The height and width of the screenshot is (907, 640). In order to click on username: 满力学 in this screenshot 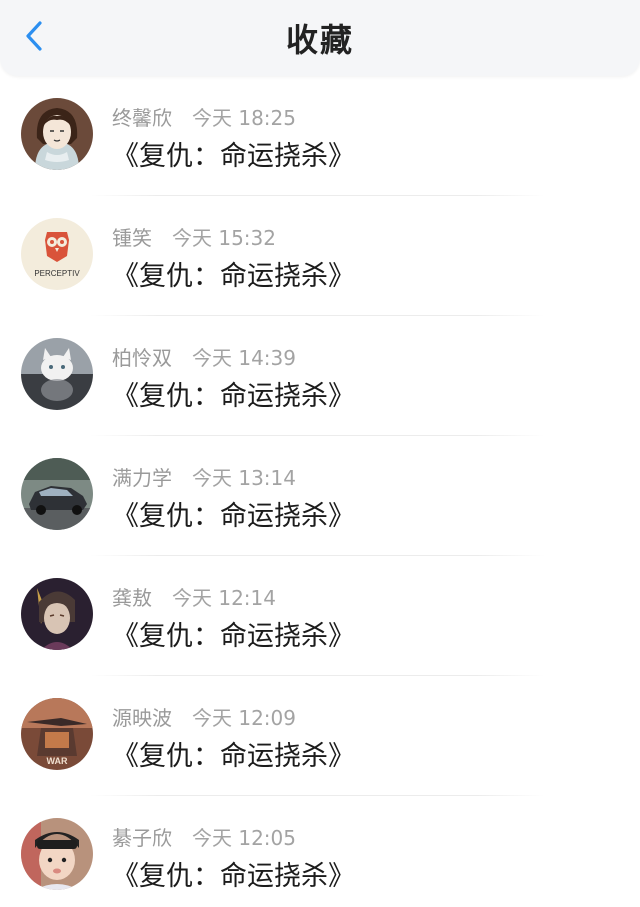, I will do `click(142, 478)`.